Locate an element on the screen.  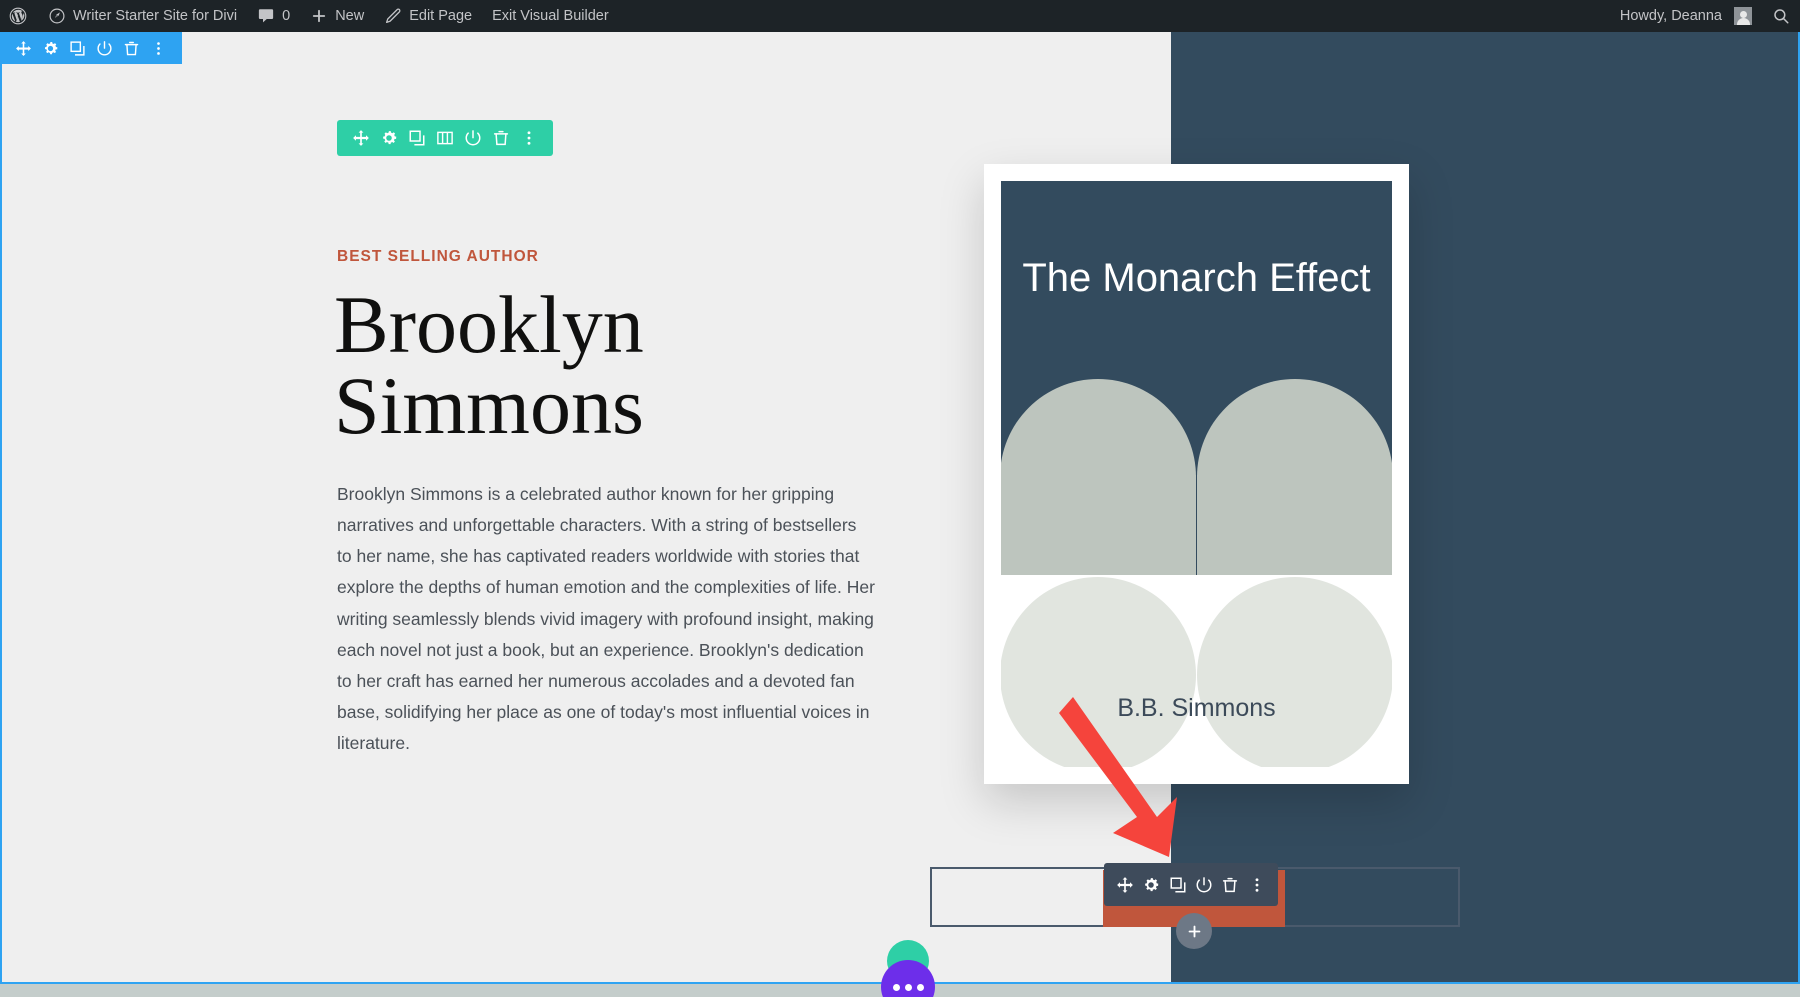
book-cover-image: The Monarch Effect B.B. Simmons is located at coordinates (1196, 474).